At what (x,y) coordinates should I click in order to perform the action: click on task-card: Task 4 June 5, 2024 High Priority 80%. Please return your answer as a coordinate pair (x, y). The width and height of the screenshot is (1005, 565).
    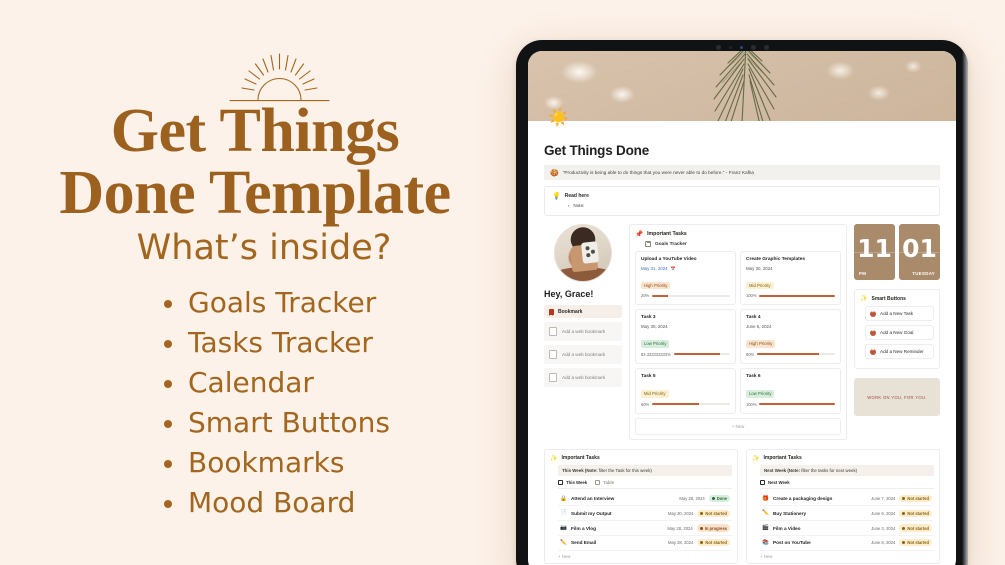
    Looking at the image, I should click on (790, 336).